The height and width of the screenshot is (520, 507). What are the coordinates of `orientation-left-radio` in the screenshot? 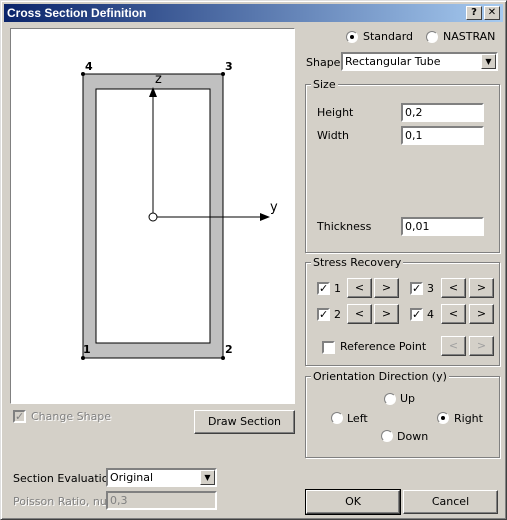 It's located at (337, 418).